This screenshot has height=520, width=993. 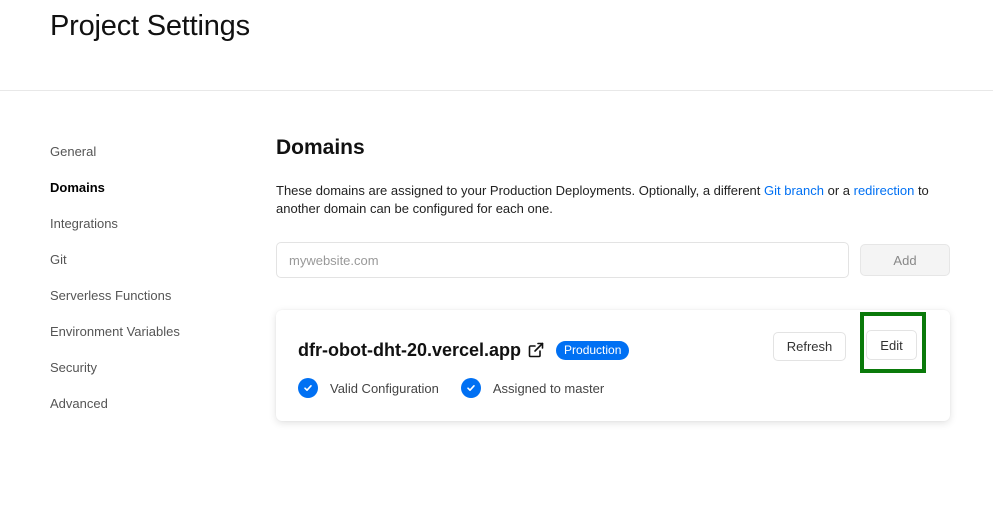 I want to click on sidebar-item-git: Git, so click(x=150, y=260).